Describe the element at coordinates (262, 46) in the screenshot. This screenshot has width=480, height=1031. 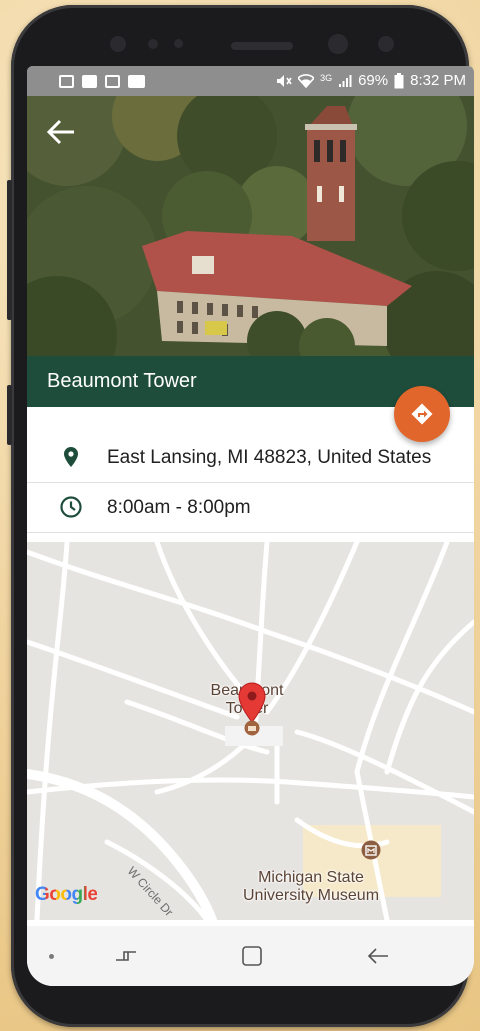
I see `earpiece-speaker` at that location.